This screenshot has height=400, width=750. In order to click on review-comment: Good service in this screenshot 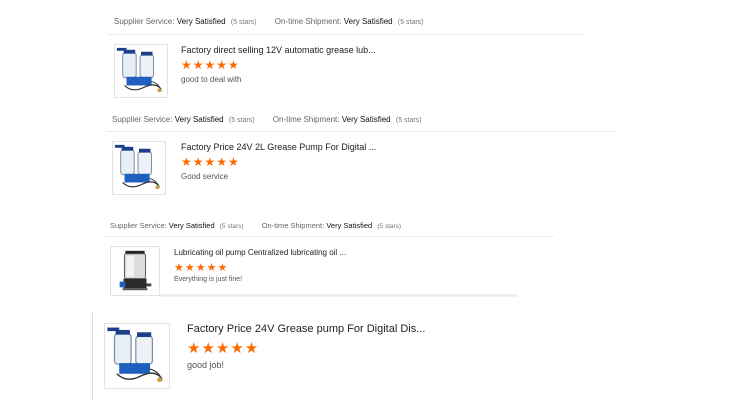, I will do `click(205, 176)`.